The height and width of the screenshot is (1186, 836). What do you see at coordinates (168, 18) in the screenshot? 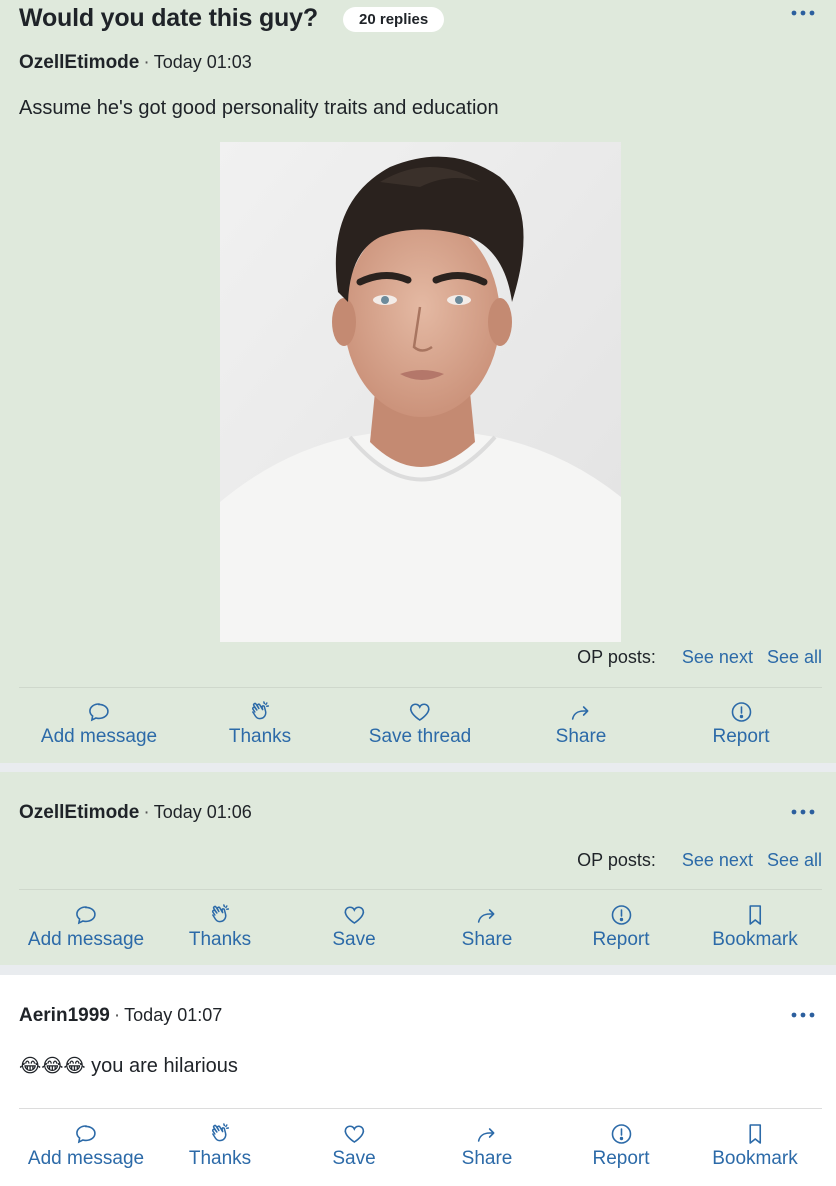
I see `thread-title: Would you date this guy?` at bounding box center [168, 18].